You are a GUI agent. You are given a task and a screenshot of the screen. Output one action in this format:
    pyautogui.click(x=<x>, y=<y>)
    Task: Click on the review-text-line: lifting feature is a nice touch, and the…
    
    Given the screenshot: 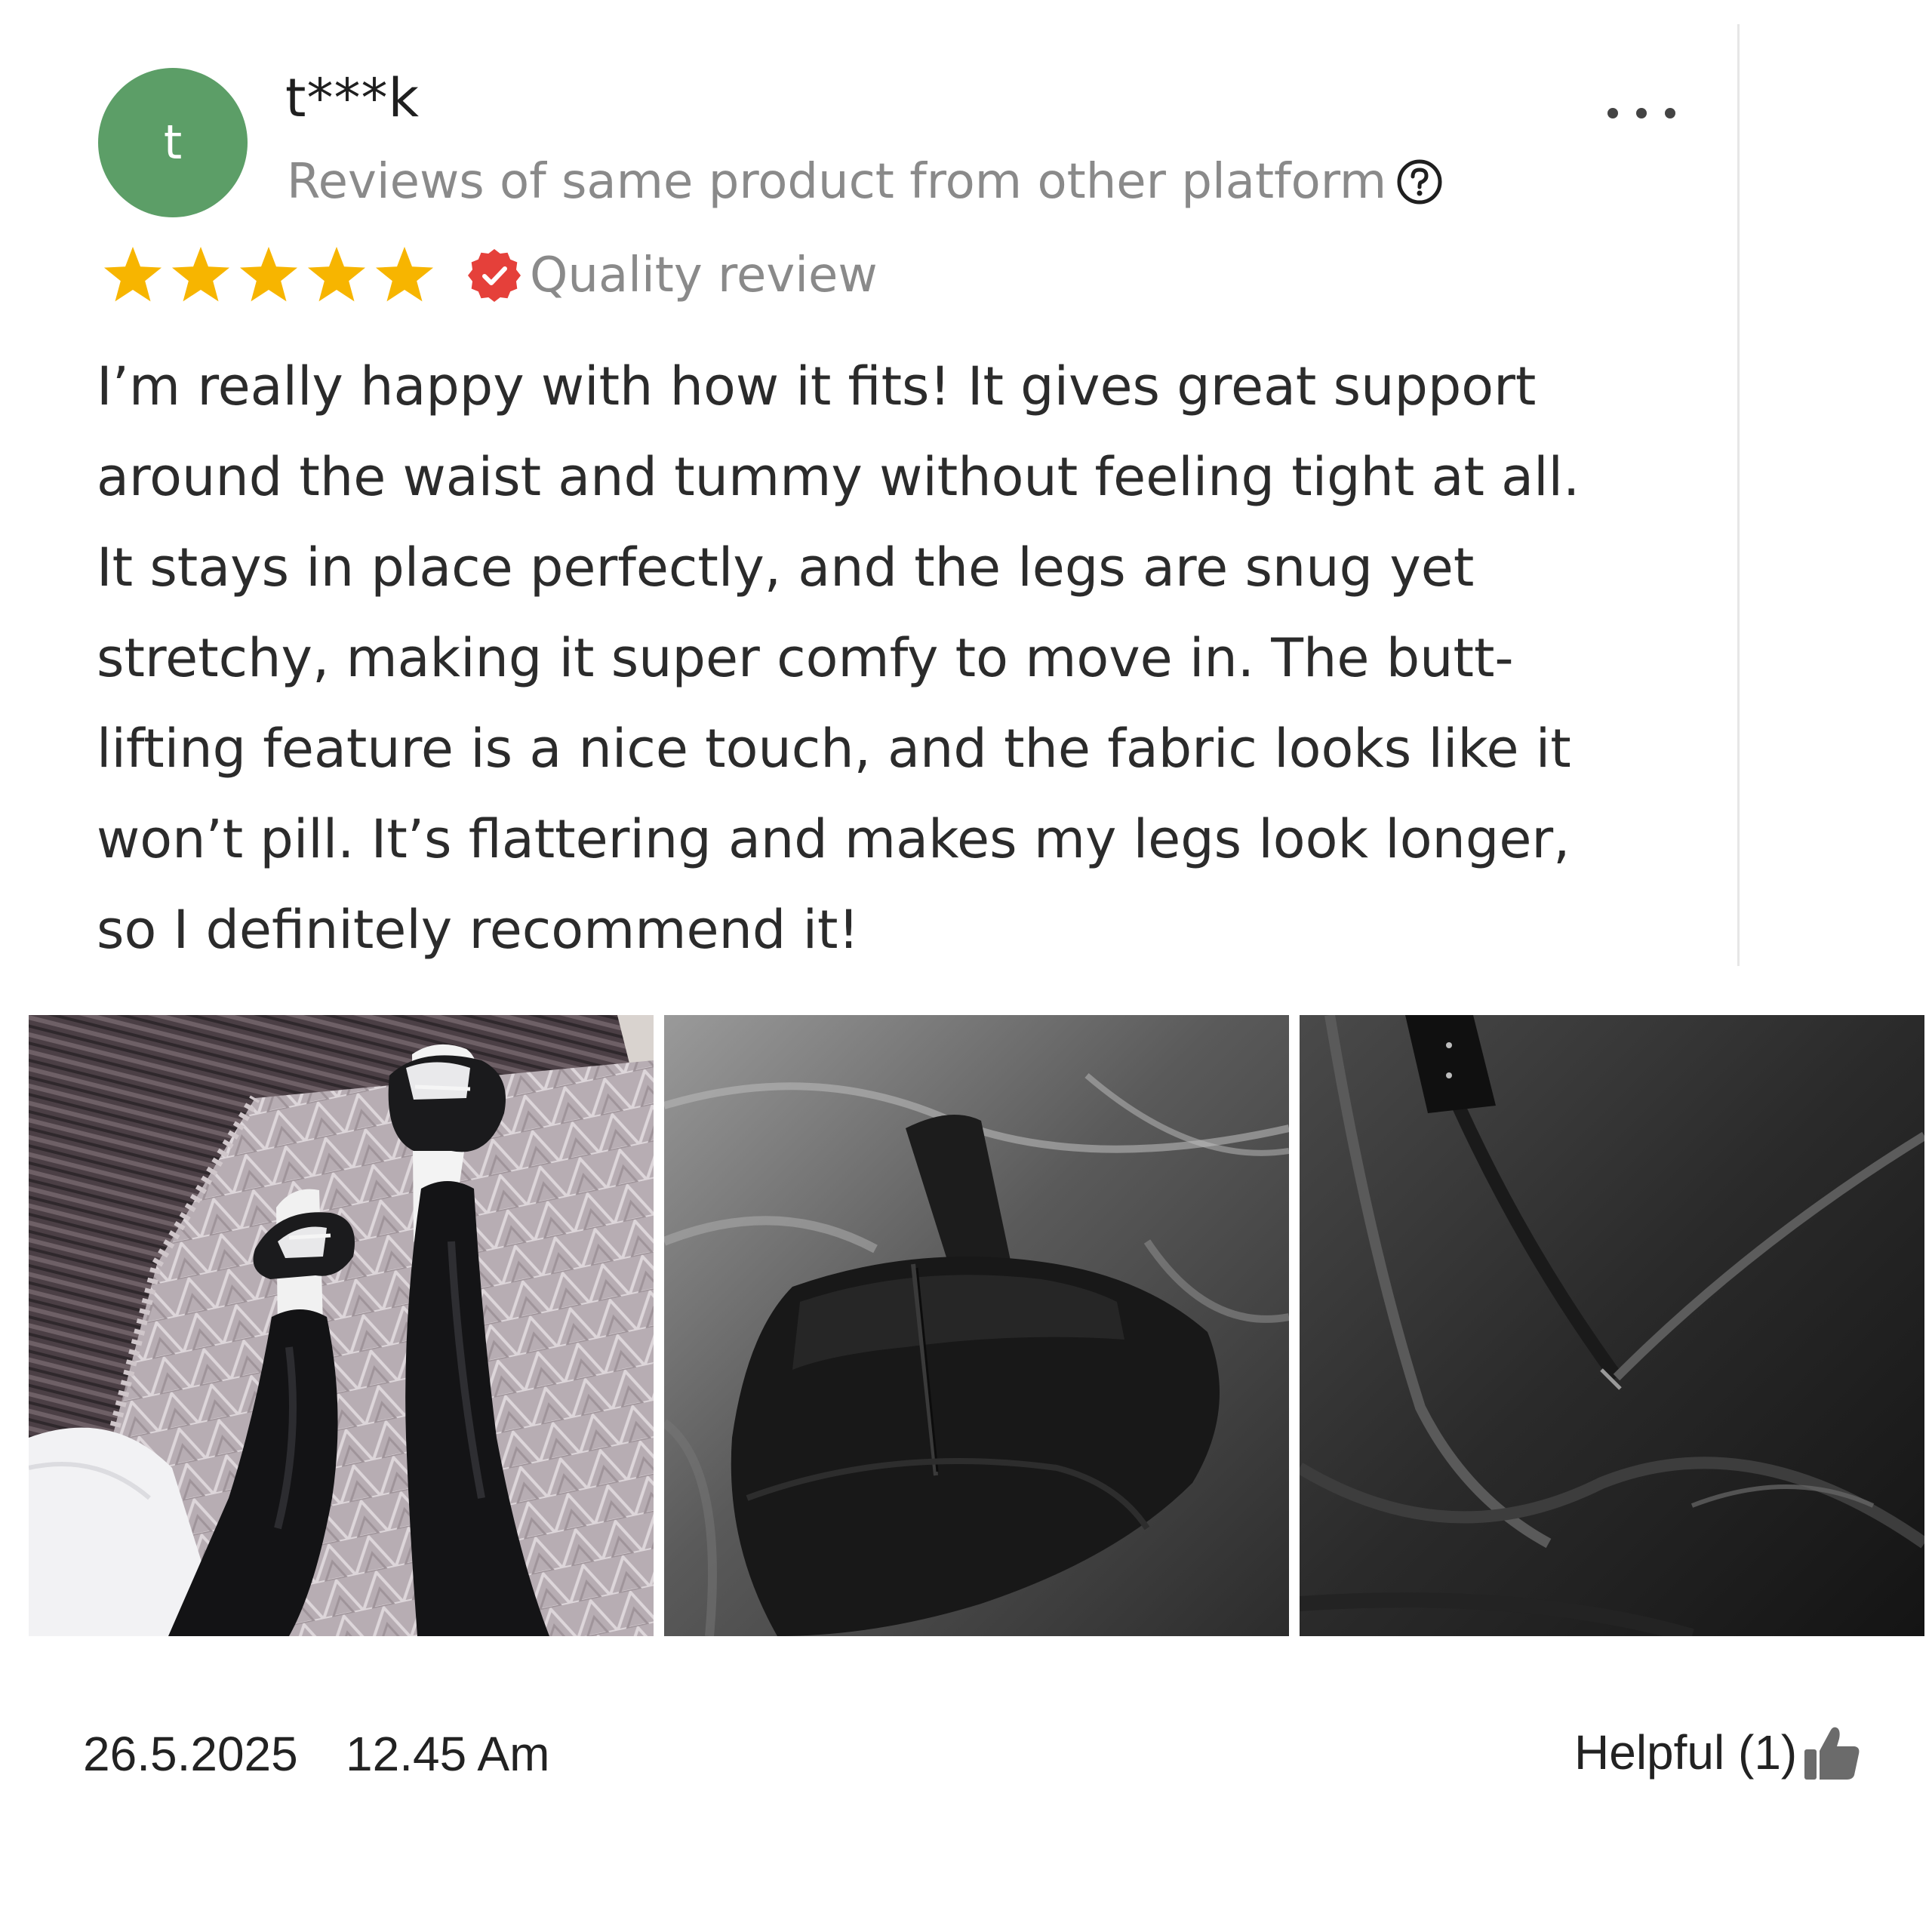 What is the action you would take?
    pyautogui.click(x=834, y=749)
    